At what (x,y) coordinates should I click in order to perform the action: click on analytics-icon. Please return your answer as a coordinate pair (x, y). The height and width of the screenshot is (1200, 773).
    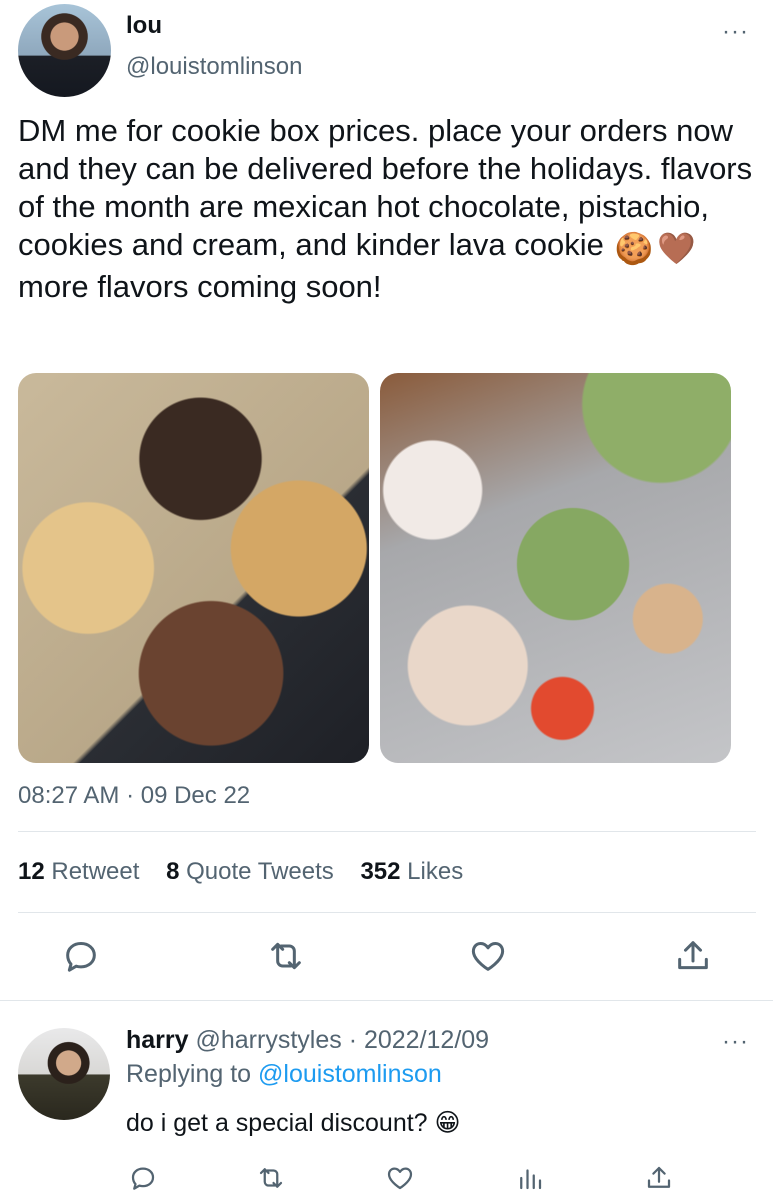
    Looking at the image, I should click on (531, 1179).